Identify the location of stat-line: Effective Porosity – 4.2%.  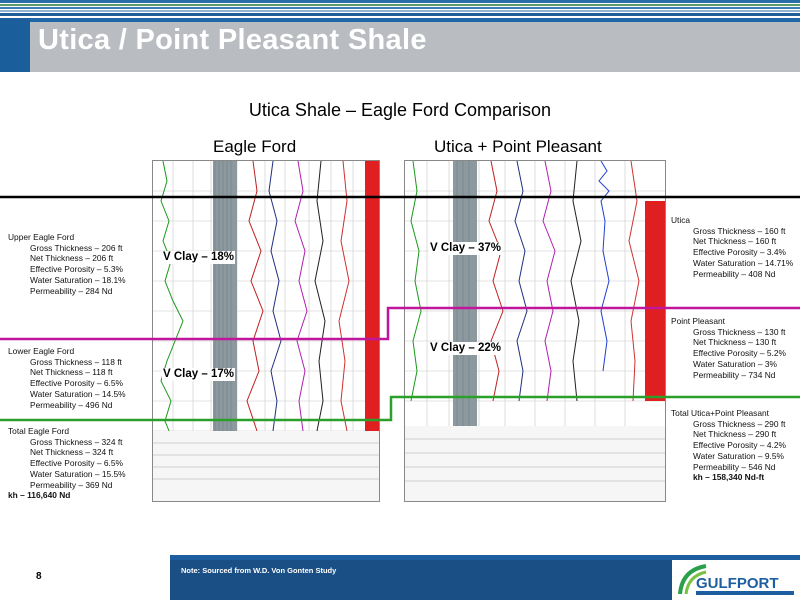
(739, 445).